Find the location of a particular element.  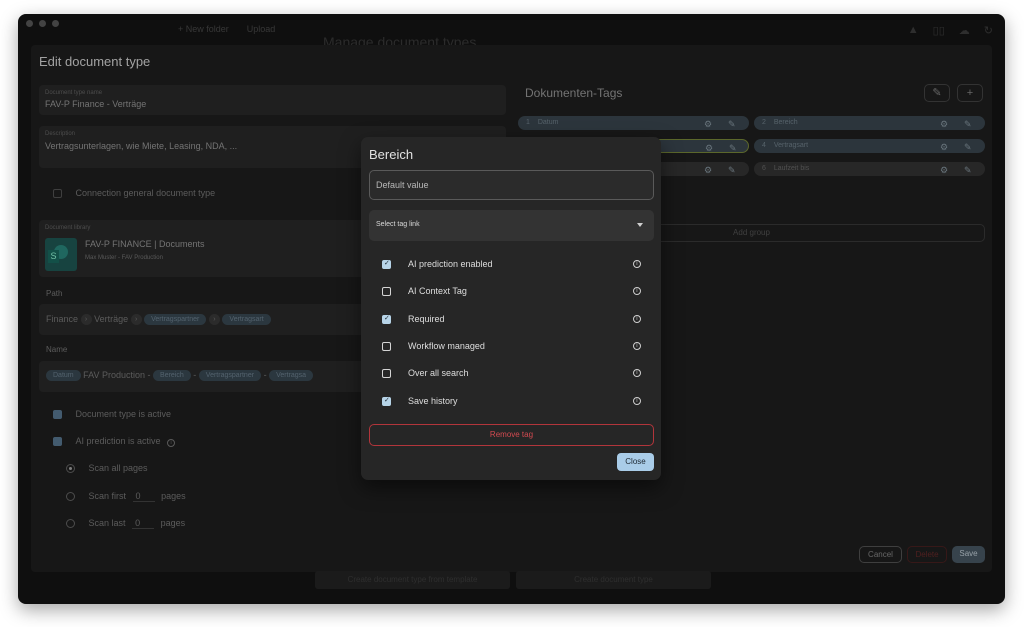

required-checkbox is located at coordinates (386, 319).